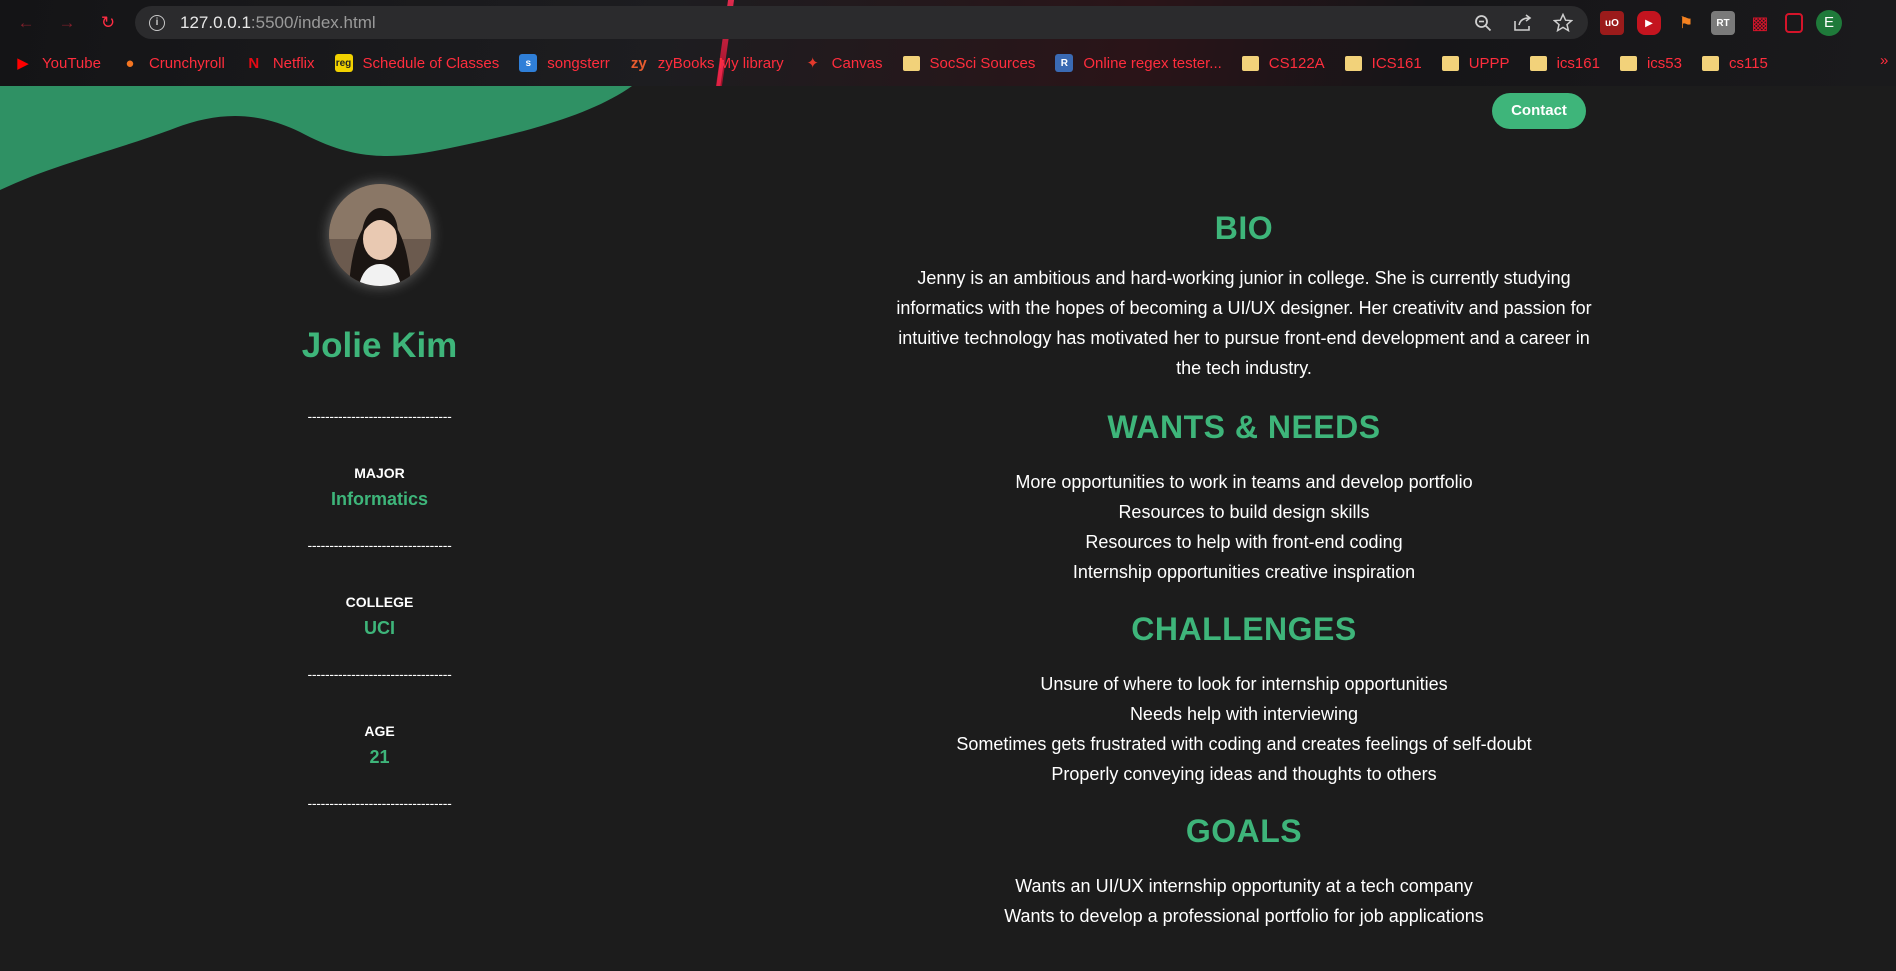  What do you see at coordinates (313, 22) in the screenshot?
I see `url-path: :5500/index.html` at bounding box center [313, 22].